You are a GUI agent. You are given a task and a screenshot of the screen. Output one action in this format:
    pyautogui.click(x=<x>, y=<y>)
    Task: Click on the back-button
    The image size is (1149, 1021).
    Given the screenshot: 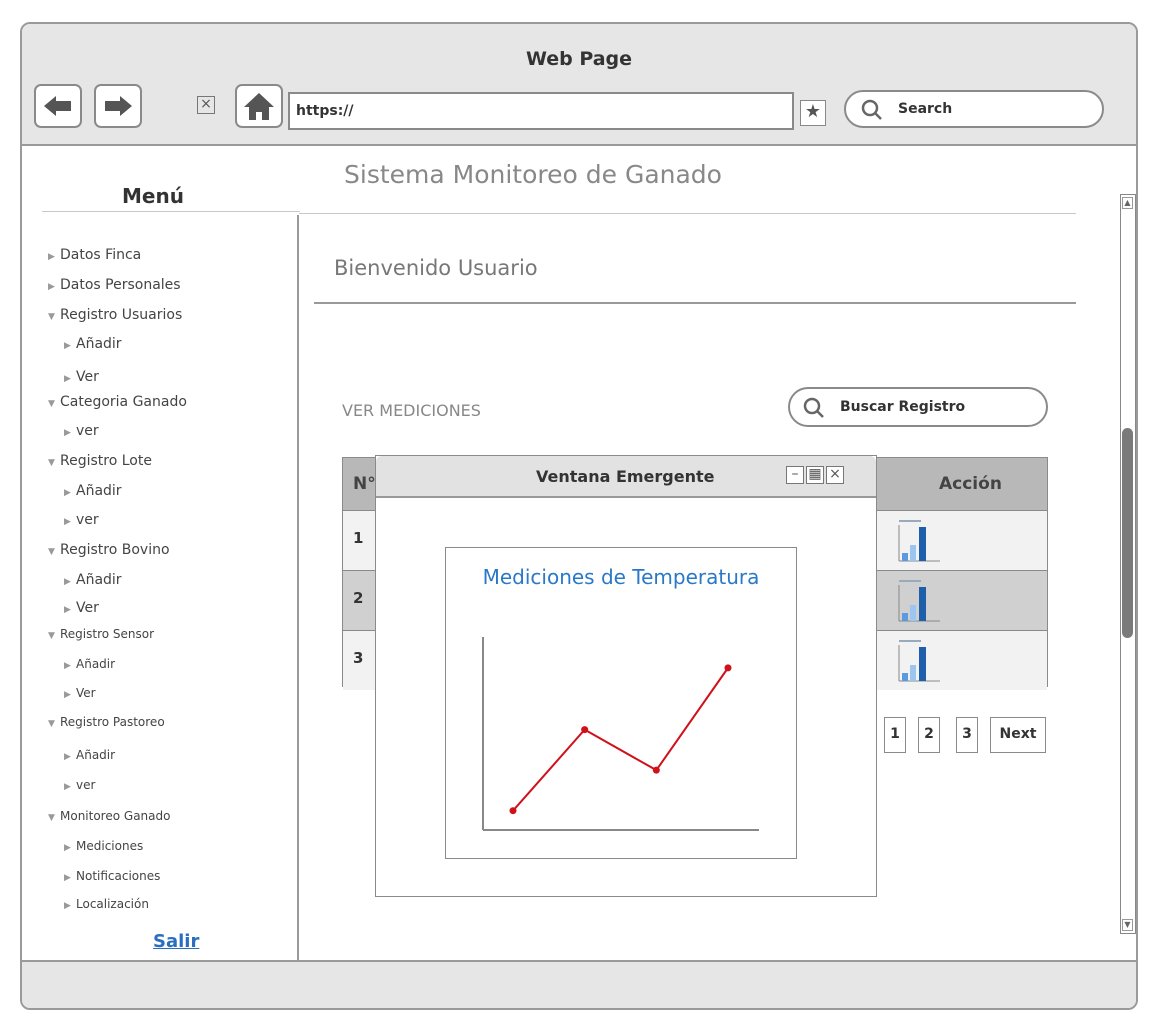 What is the action you would take?
    pyautogui.click(x=58, y=106)
    